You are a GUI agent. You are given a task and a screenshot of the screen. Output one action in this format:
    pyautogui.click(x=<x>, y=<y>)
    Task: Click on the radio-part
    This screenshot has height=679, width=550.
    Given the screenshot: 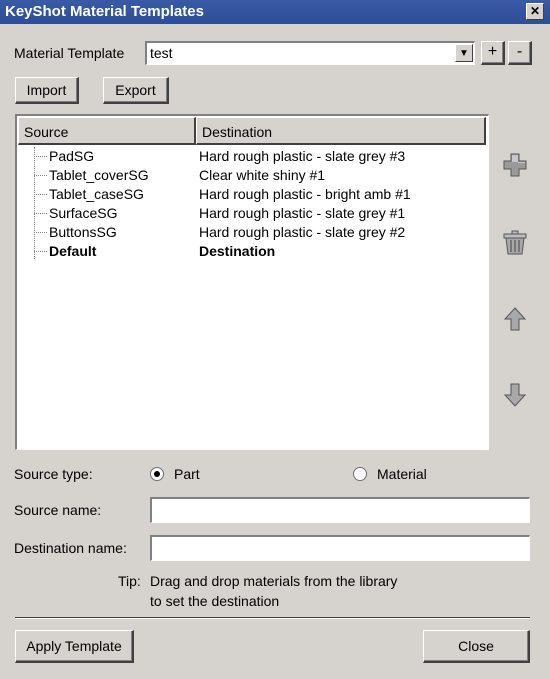 What is the action you would take?
    pyautogui.click(x=157, y=474)
    